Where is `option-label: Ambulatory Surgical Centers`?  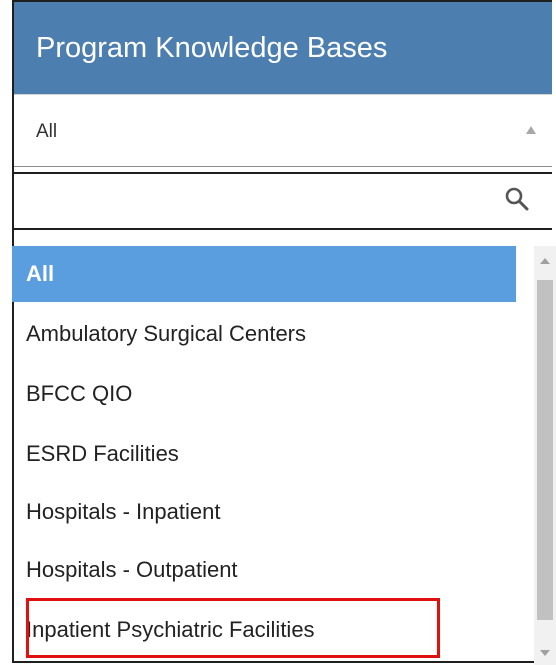 option-label: Ambulatory Surgical Centers is located at coordinates (166, 333).